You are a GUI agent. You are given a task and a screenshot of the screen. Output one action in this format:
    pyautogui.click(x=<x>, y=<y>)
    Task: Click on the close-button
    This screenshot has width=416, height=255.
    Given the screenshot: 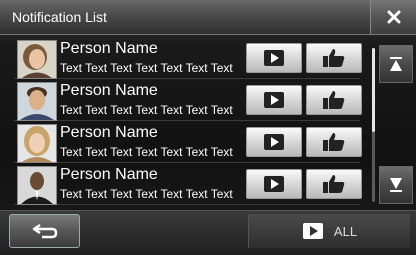 What is the action you would take?
    pyautogui.click(x=393, y=17)
    